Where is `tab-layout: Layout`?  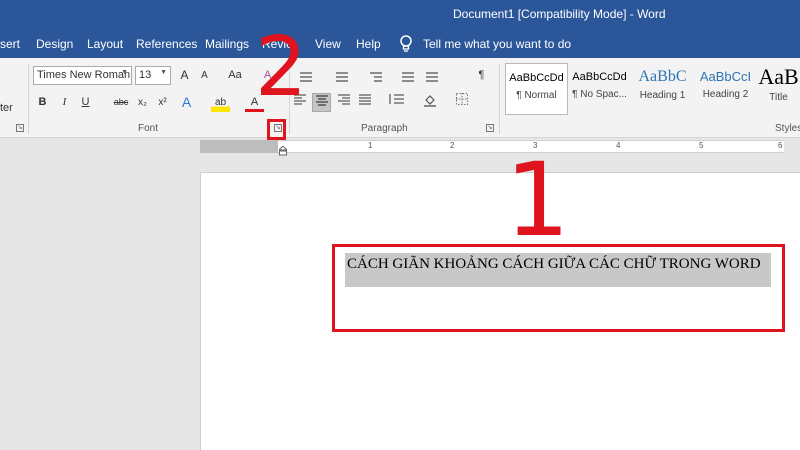 tab-layout: Layout is located at coordinates (105, 44).